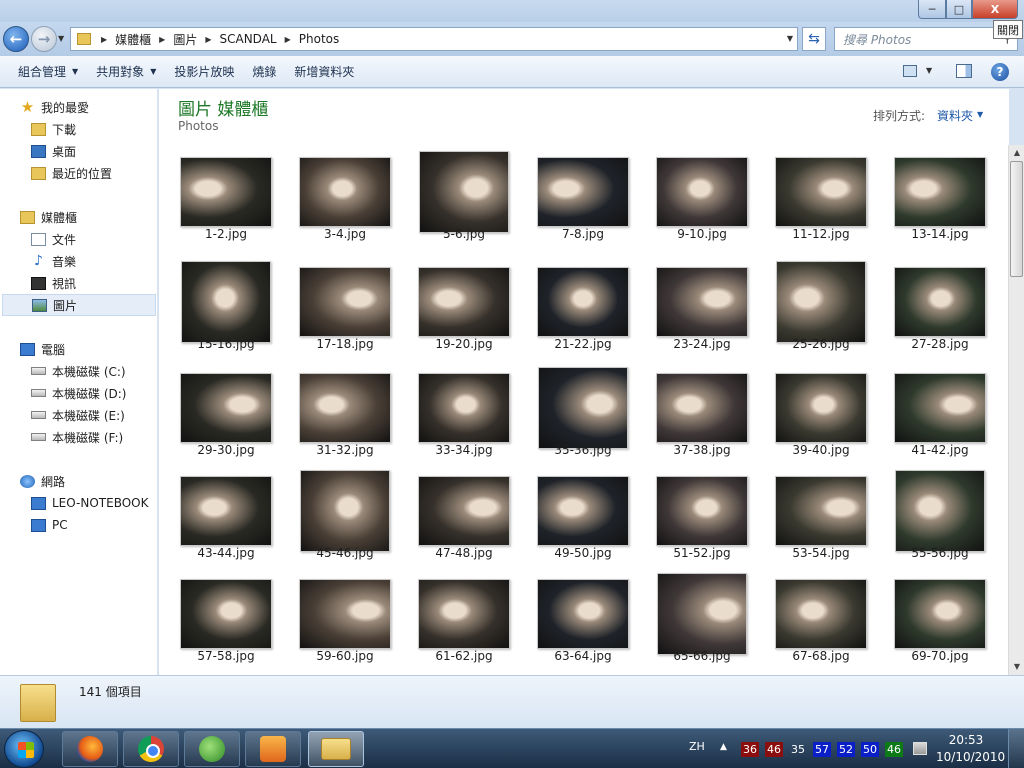  I want to click on thumbnail-item: 5-6.jpg, so click(464, 202).